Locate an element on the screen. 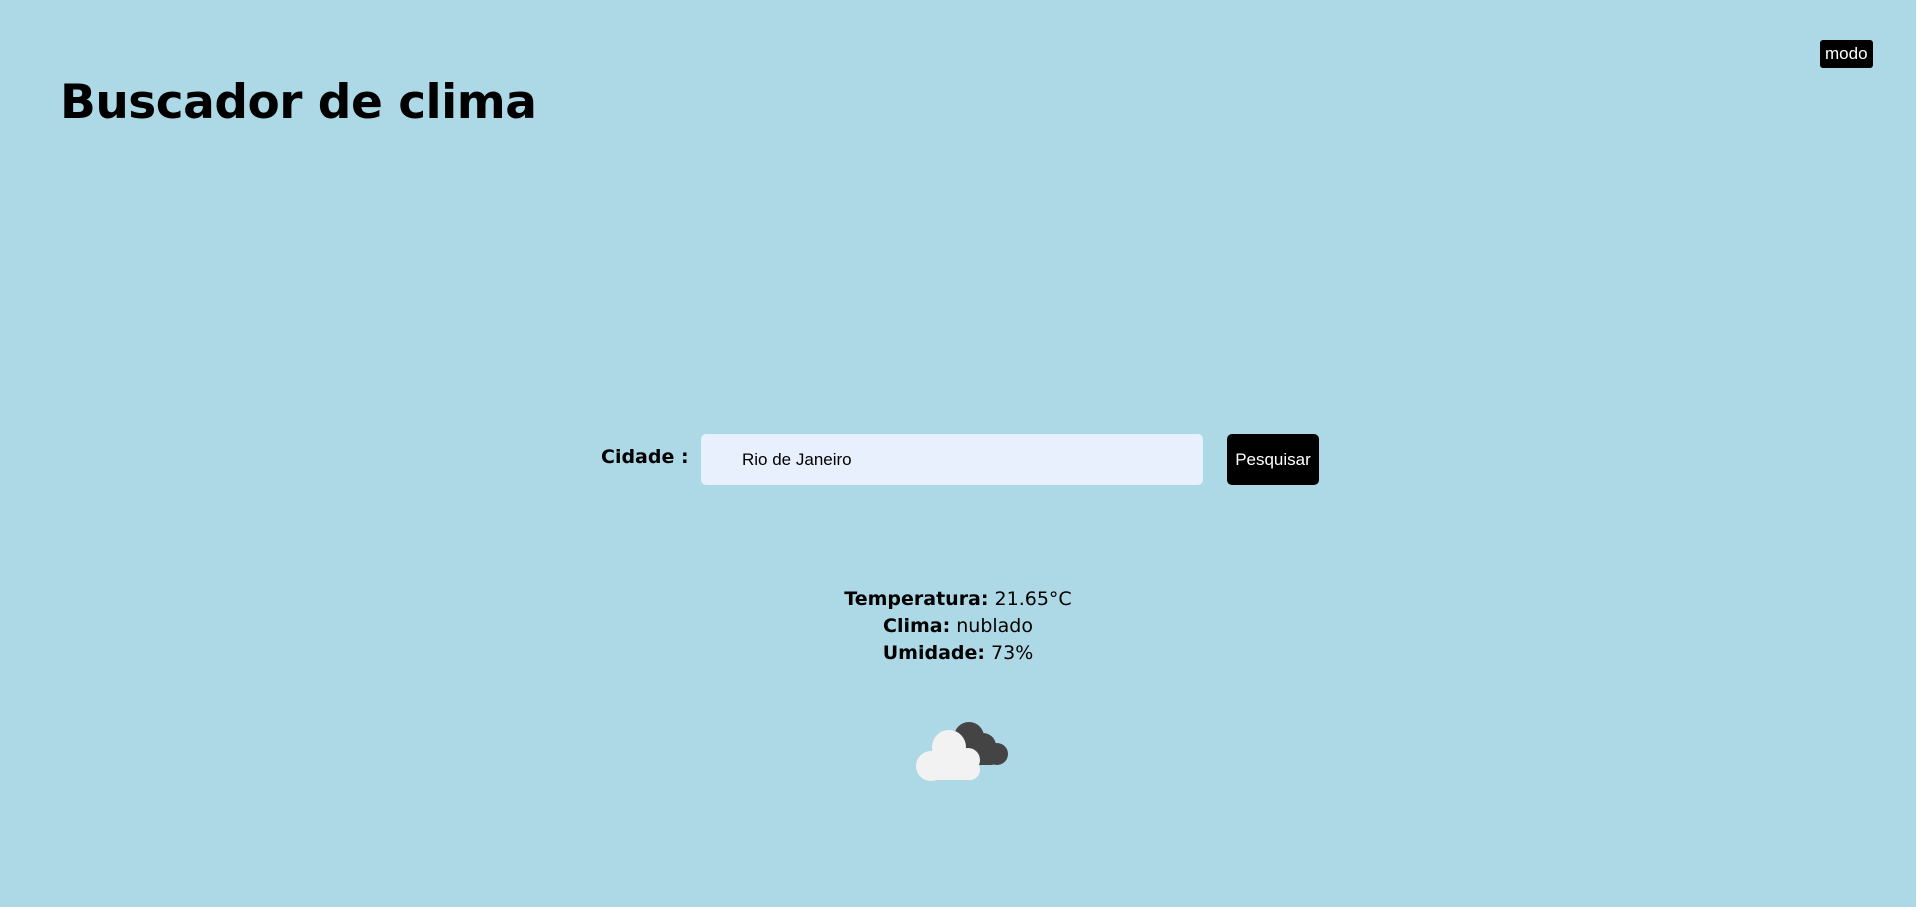 The height and width of the screenshot is (907, 1916). weather-value: nublado is located at coordinates (994, 626).